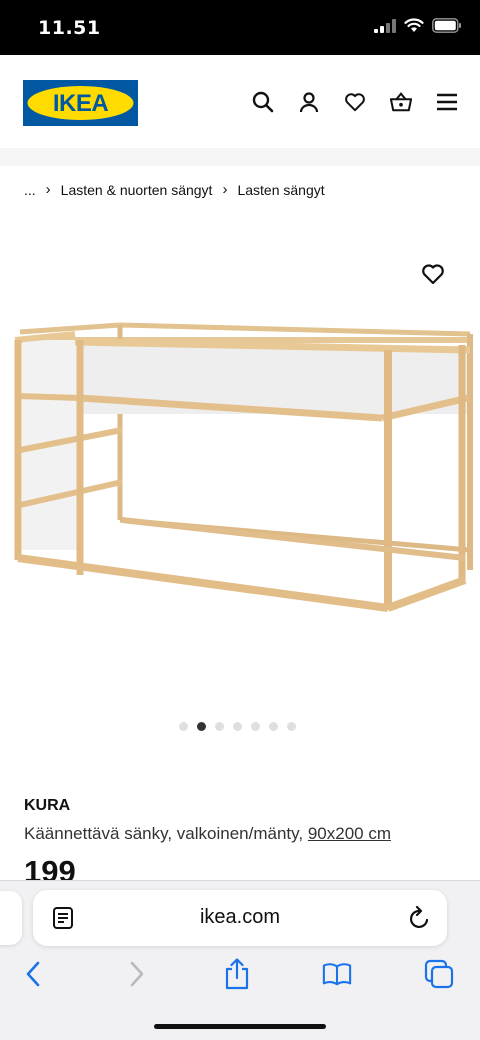 This screenshot has width=480, height=1040. I want to click on bookmarks-icon, so click(337, 974).